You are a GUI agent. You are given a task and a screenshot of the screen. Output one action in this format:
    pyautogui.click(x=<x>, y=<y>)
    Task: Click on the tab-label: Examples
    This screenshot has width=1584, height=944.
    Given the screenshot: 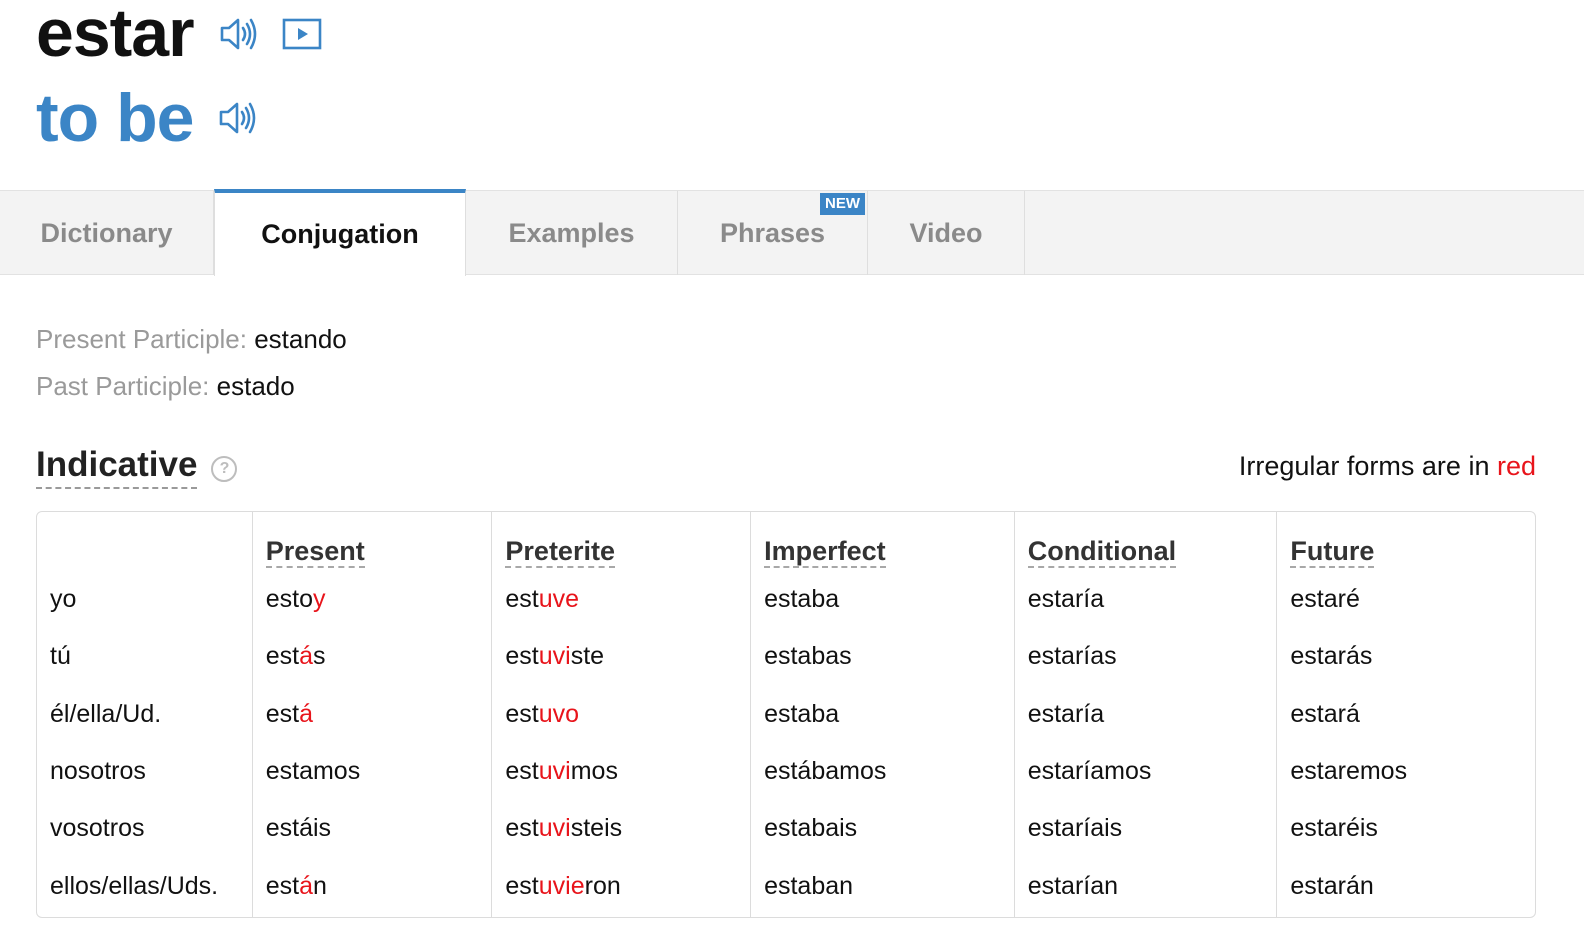 What is the action you would take?
    pyautogui.click(x=571, y=232)
    